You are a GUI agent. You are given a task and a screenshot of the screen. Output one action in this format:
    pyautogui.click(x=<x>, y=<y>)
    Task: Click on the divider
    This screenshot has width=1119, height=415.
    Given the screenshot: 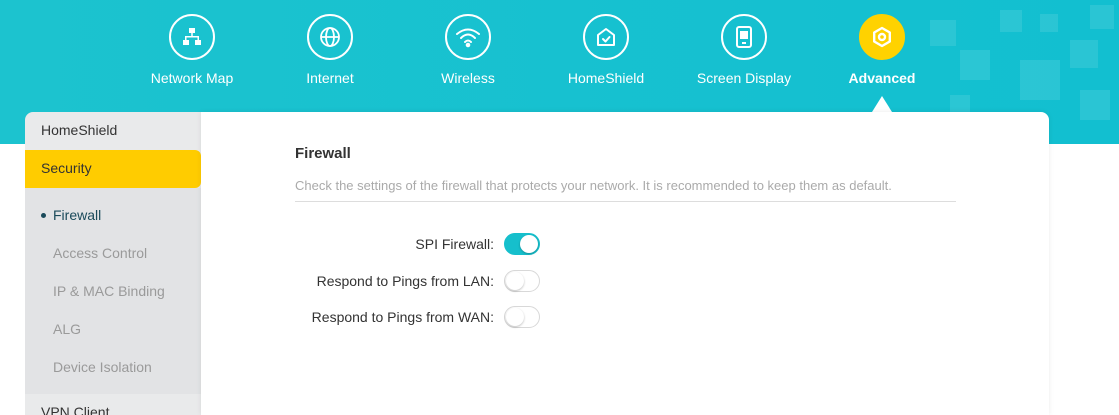 What is the action you would take?
    pyautogui.click(x=625, y=201)
    